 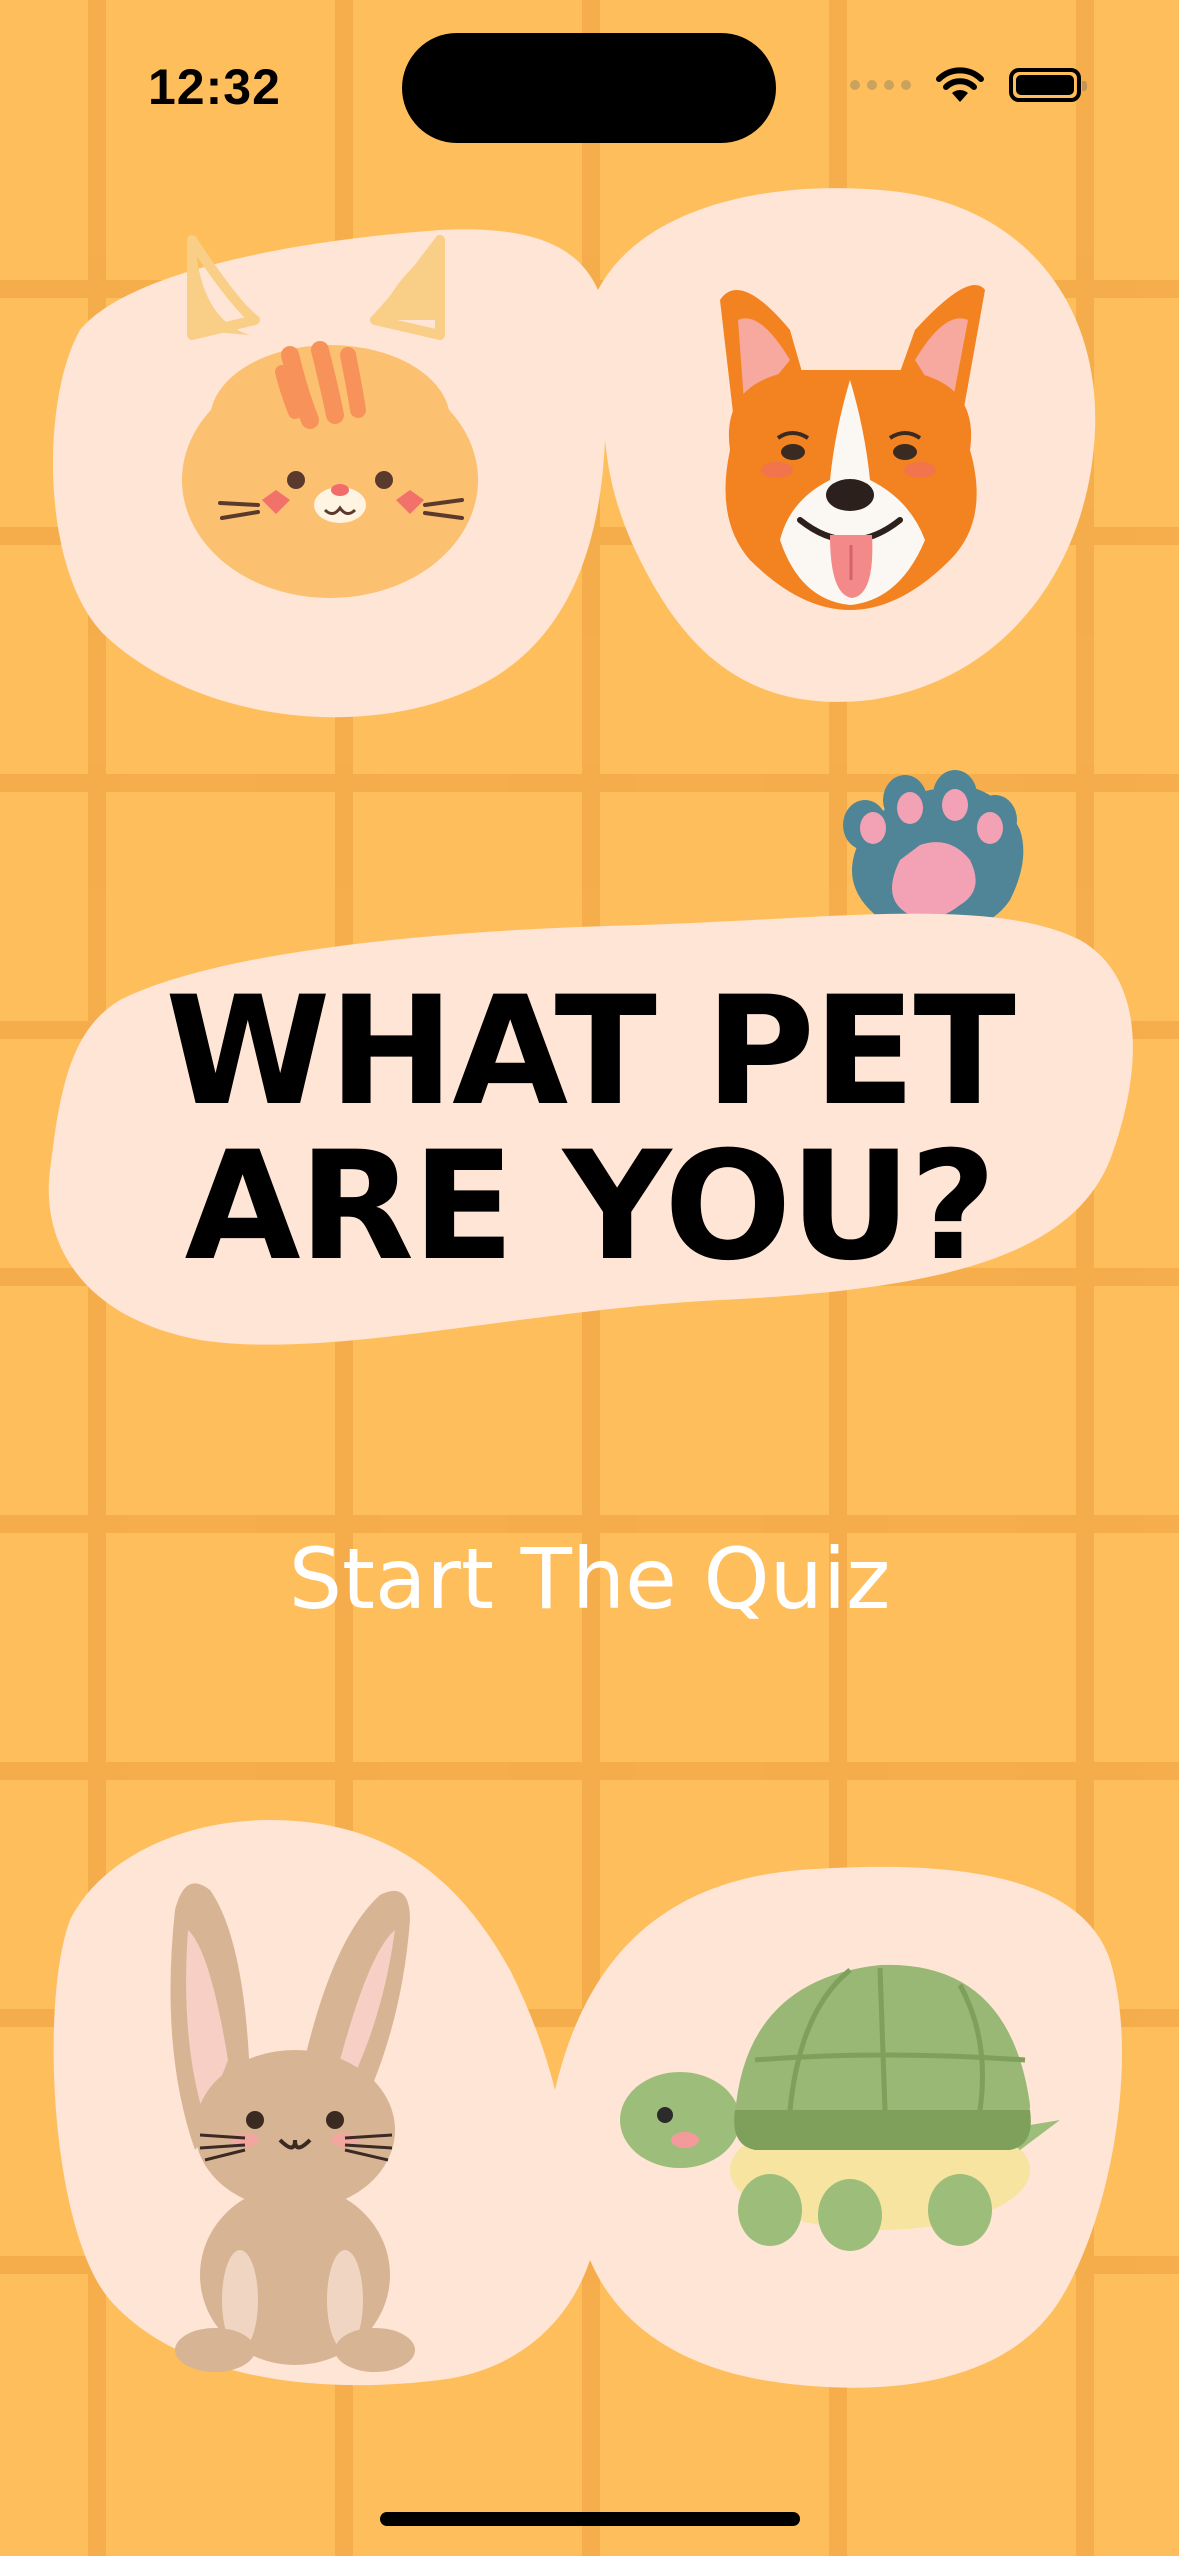 What do you see at coordinates (933, 853) in the screenshot?
I see `paw-print-icon` at bounding box center [933, 853].